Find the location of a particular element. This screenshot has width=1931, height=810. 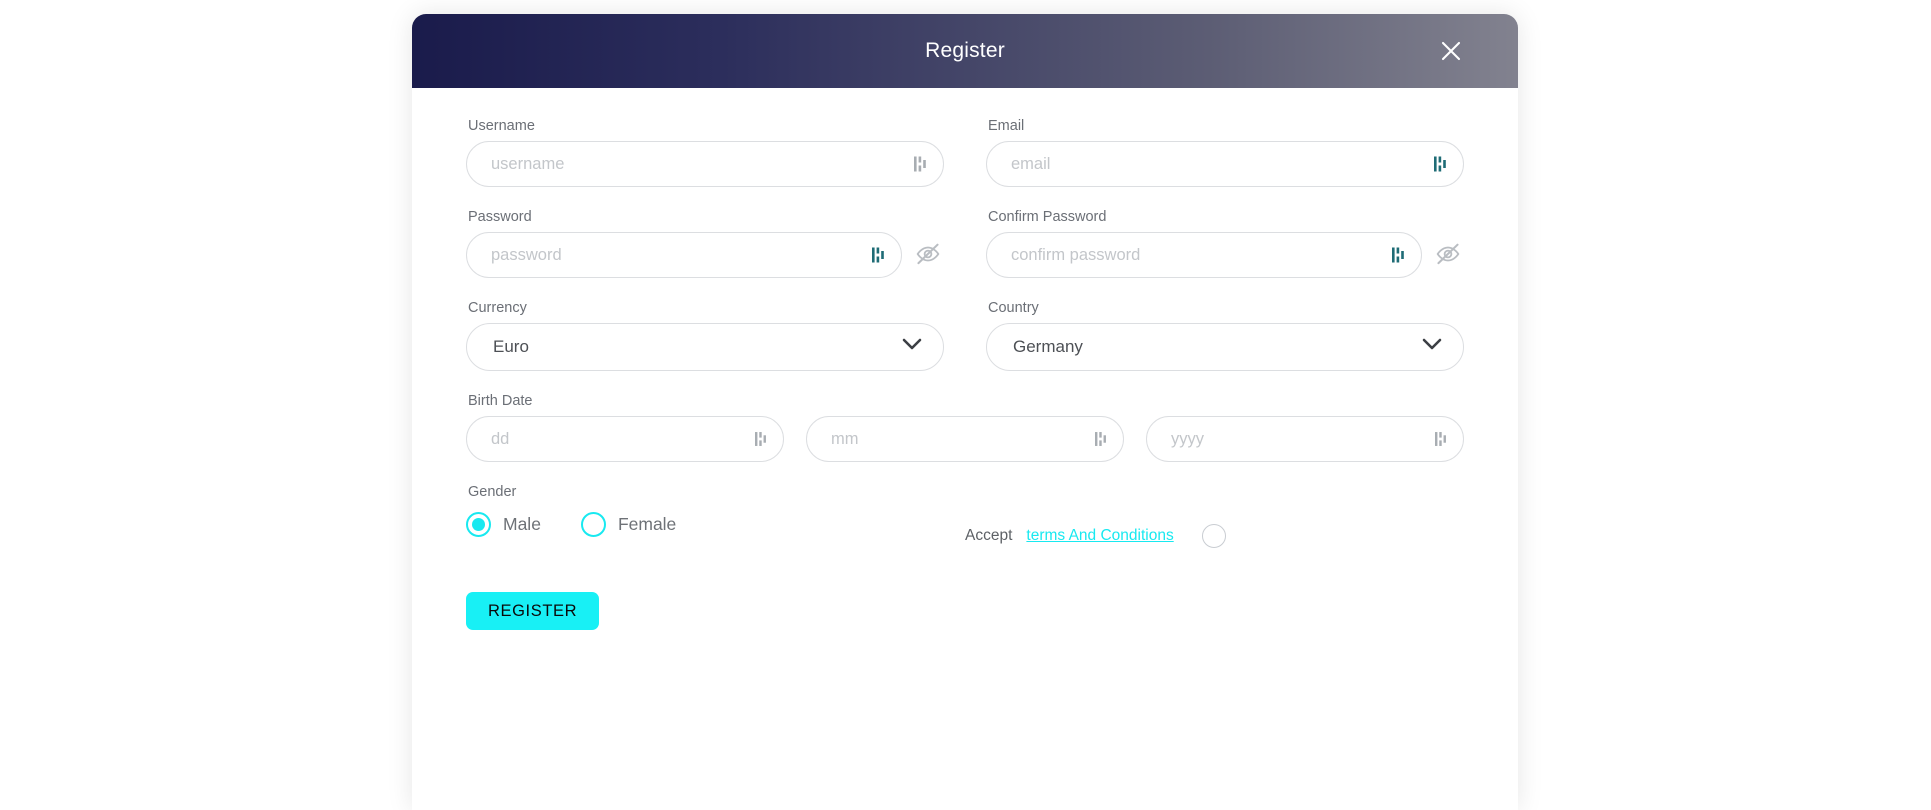

currency-selected-value: Euro is located at coordinates (511, 346).